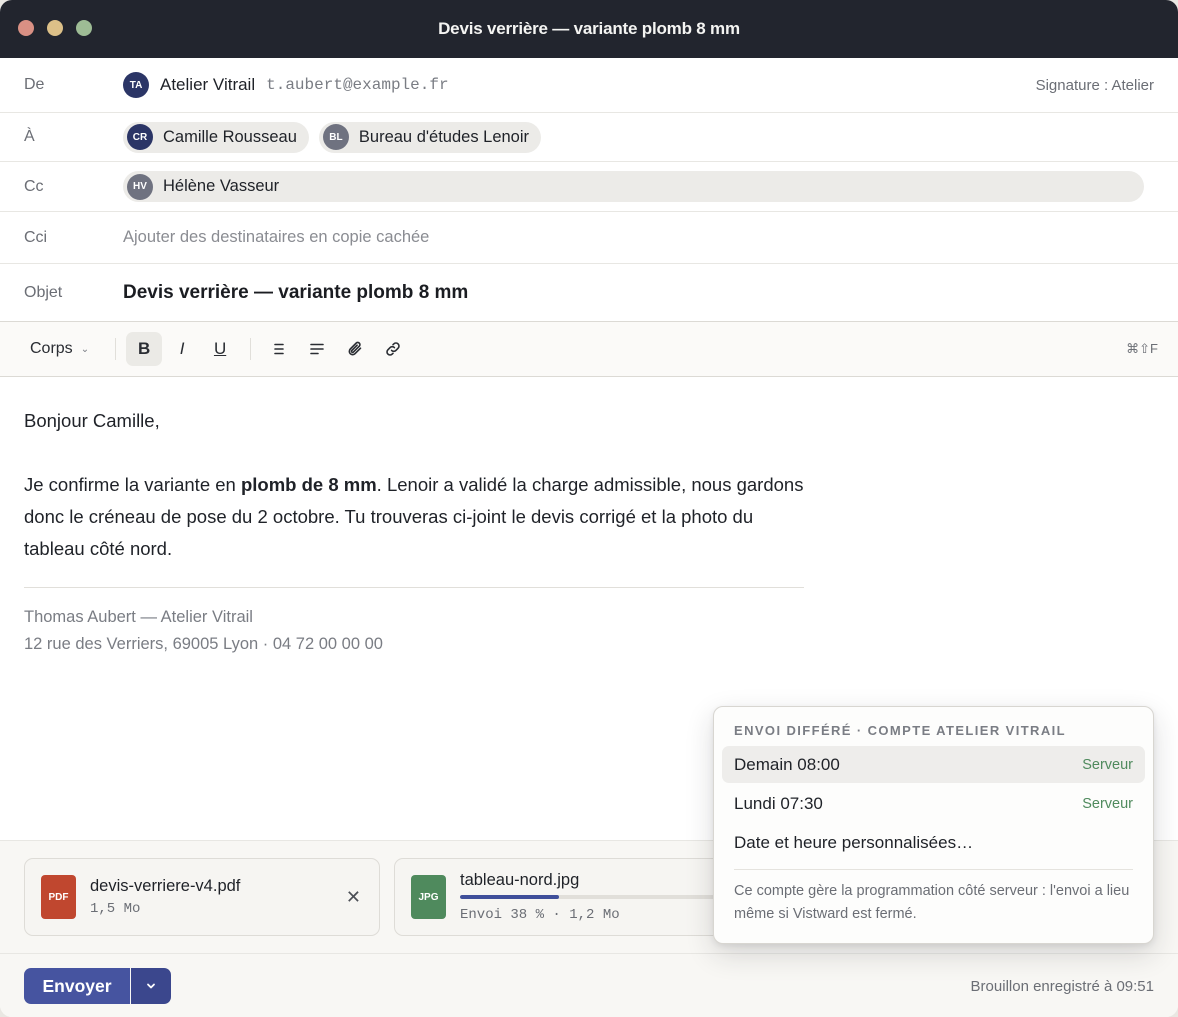  I want to click on schedule-option-tomorrow: Demain 08:00 Serveur, so click(933, 764).